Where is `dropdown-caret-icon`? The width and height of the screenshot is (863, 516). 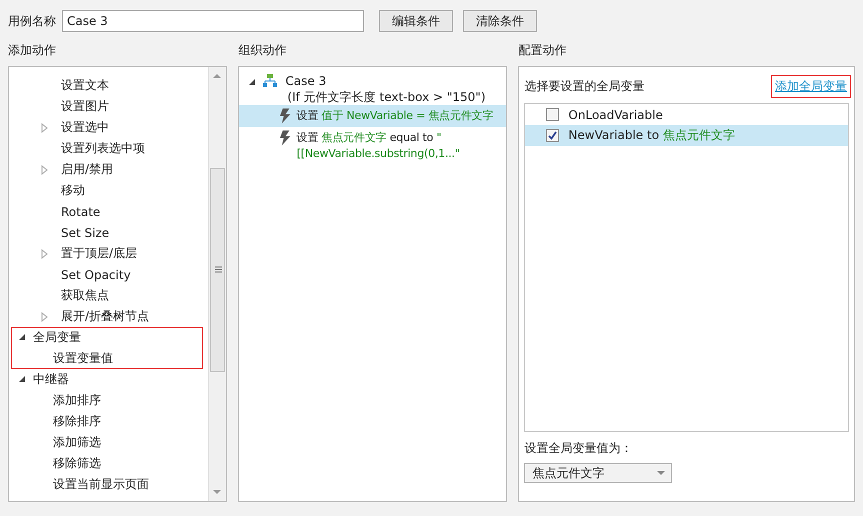
dropdown-caret-icon is located at coordinates (661, 473).